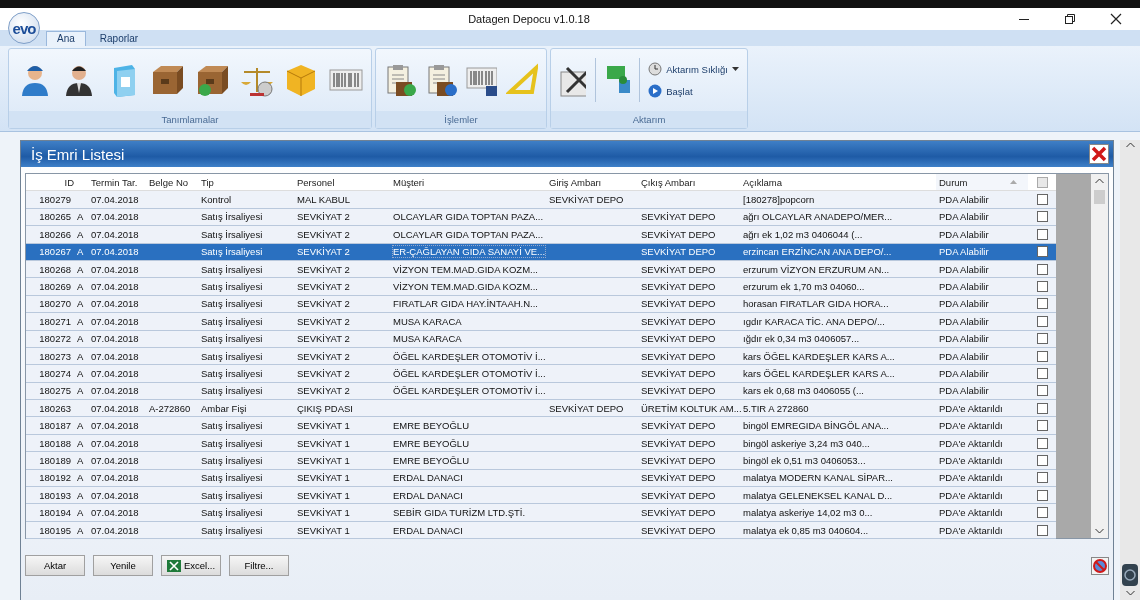 The width and height of the screenshot is (1140, 600). I want to click on table-row: 180279 07.04.2018 Kontrol MAL KABUL SEVKİYAT DEPO [180278]popcorn PDA Alabilir, so click(541, 200).